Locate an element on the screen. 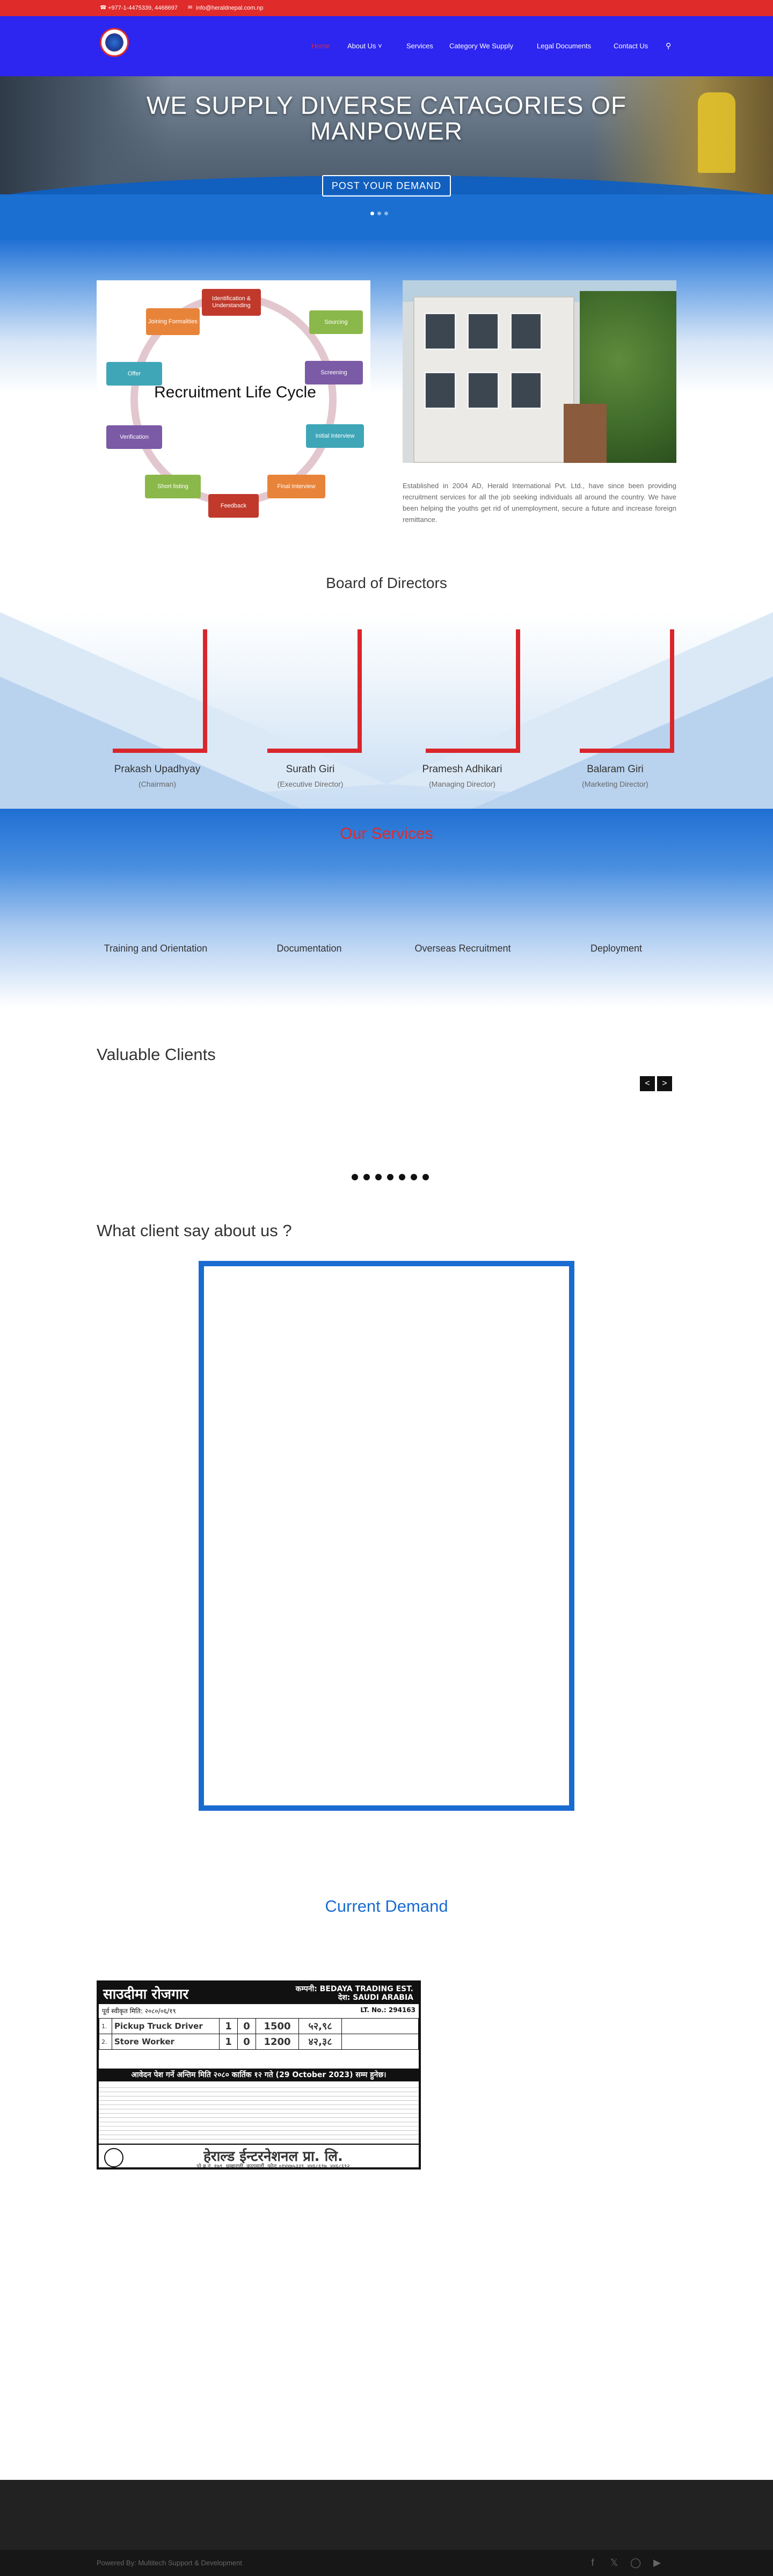 Image resolution: width=773 pixels, height=2576 pixels. current-demand-title: Current Demand is located at coordinates (386, 1906).